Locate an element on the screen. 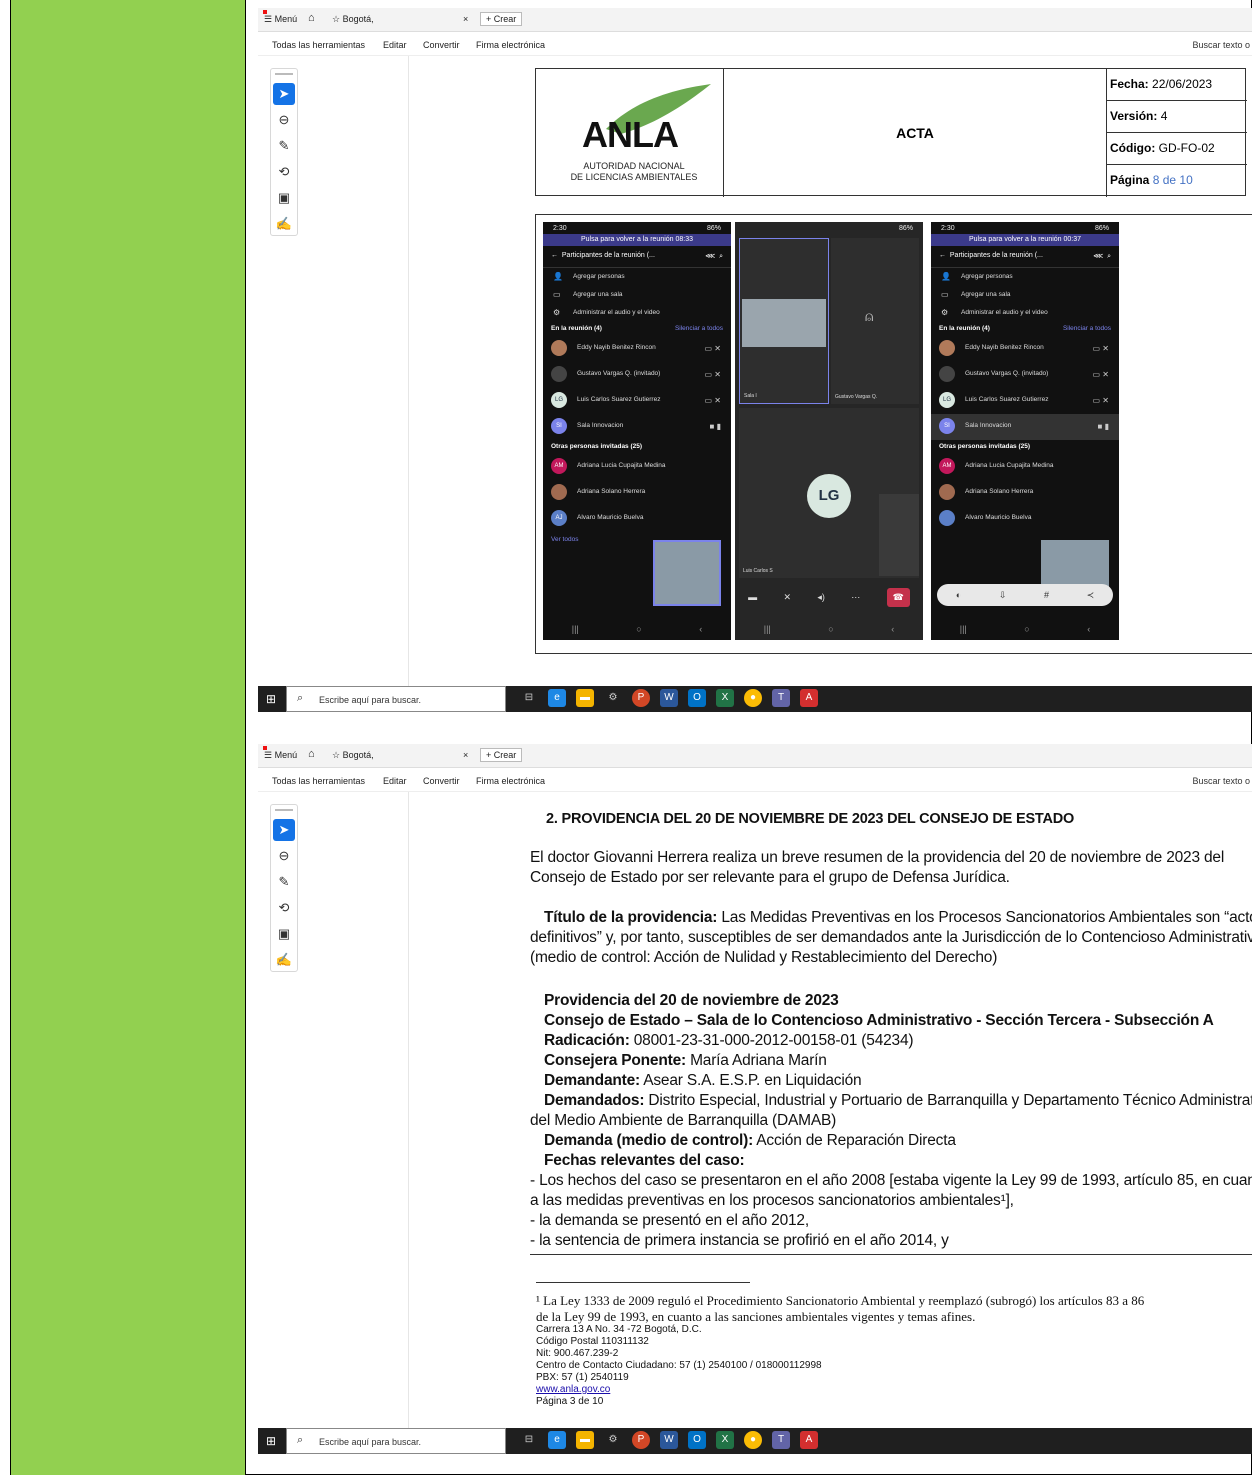 The image size is (1252, 1475). address-line: Carrera 13 A No. 34 -72 Bogotá, D.C. is located at coordinates (619, 1329).